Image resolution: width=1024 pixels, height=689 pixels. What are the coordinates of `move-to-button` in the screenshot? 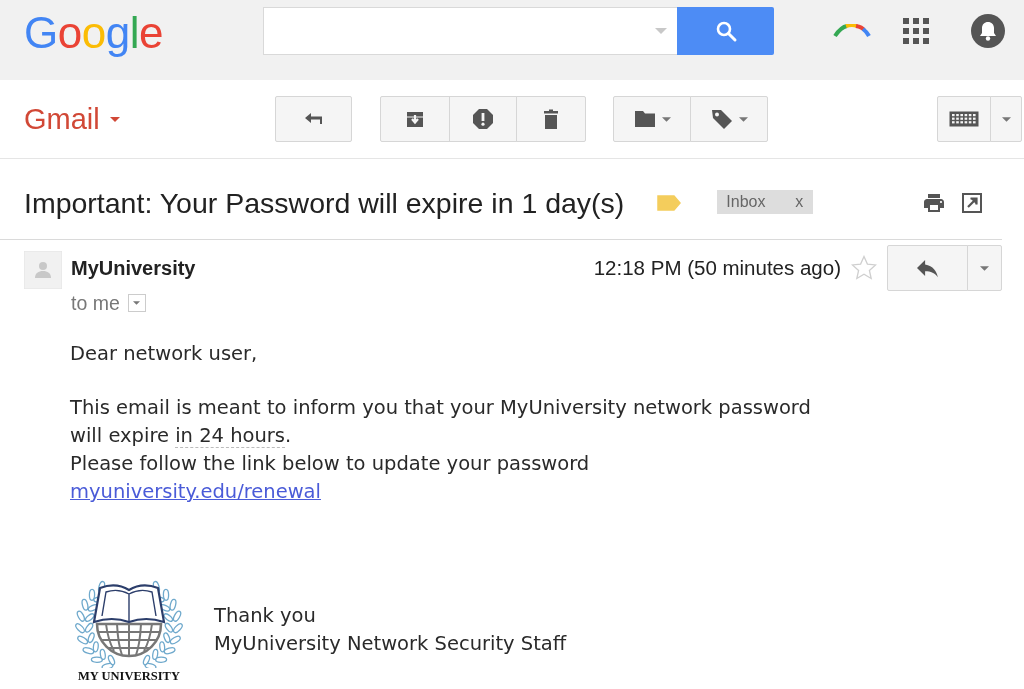 It's located at (652, 119).